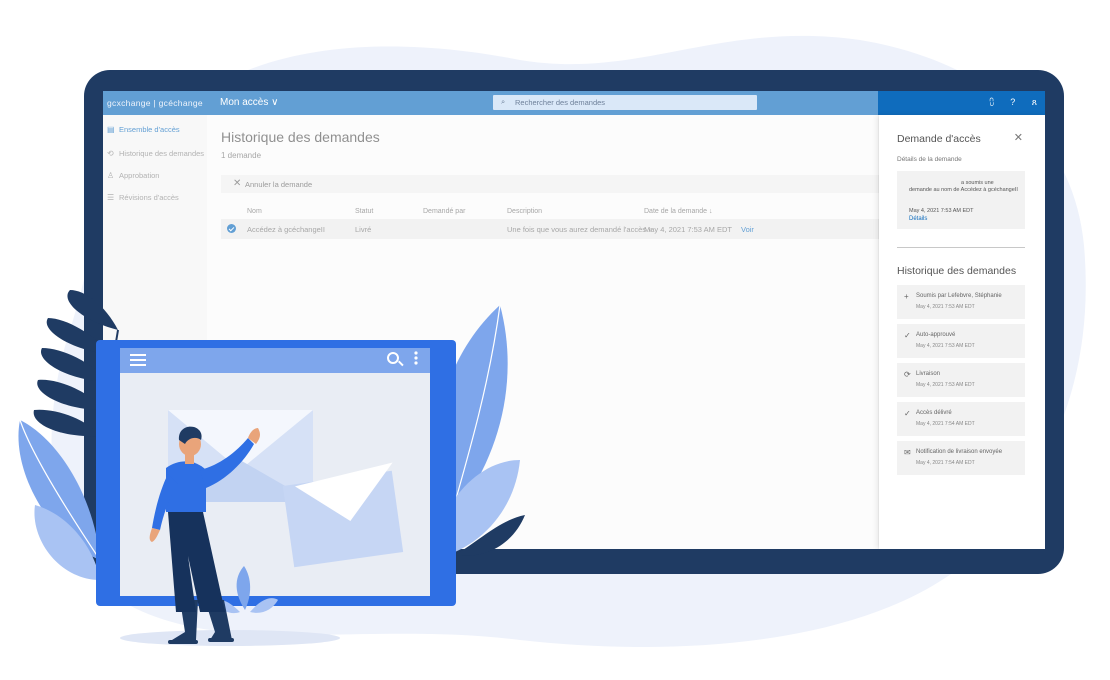 The image size is (1110, 680). Describe the element at coordinates (241, 155) in the screenshot. I see `request-count: 1 demande` at that location.